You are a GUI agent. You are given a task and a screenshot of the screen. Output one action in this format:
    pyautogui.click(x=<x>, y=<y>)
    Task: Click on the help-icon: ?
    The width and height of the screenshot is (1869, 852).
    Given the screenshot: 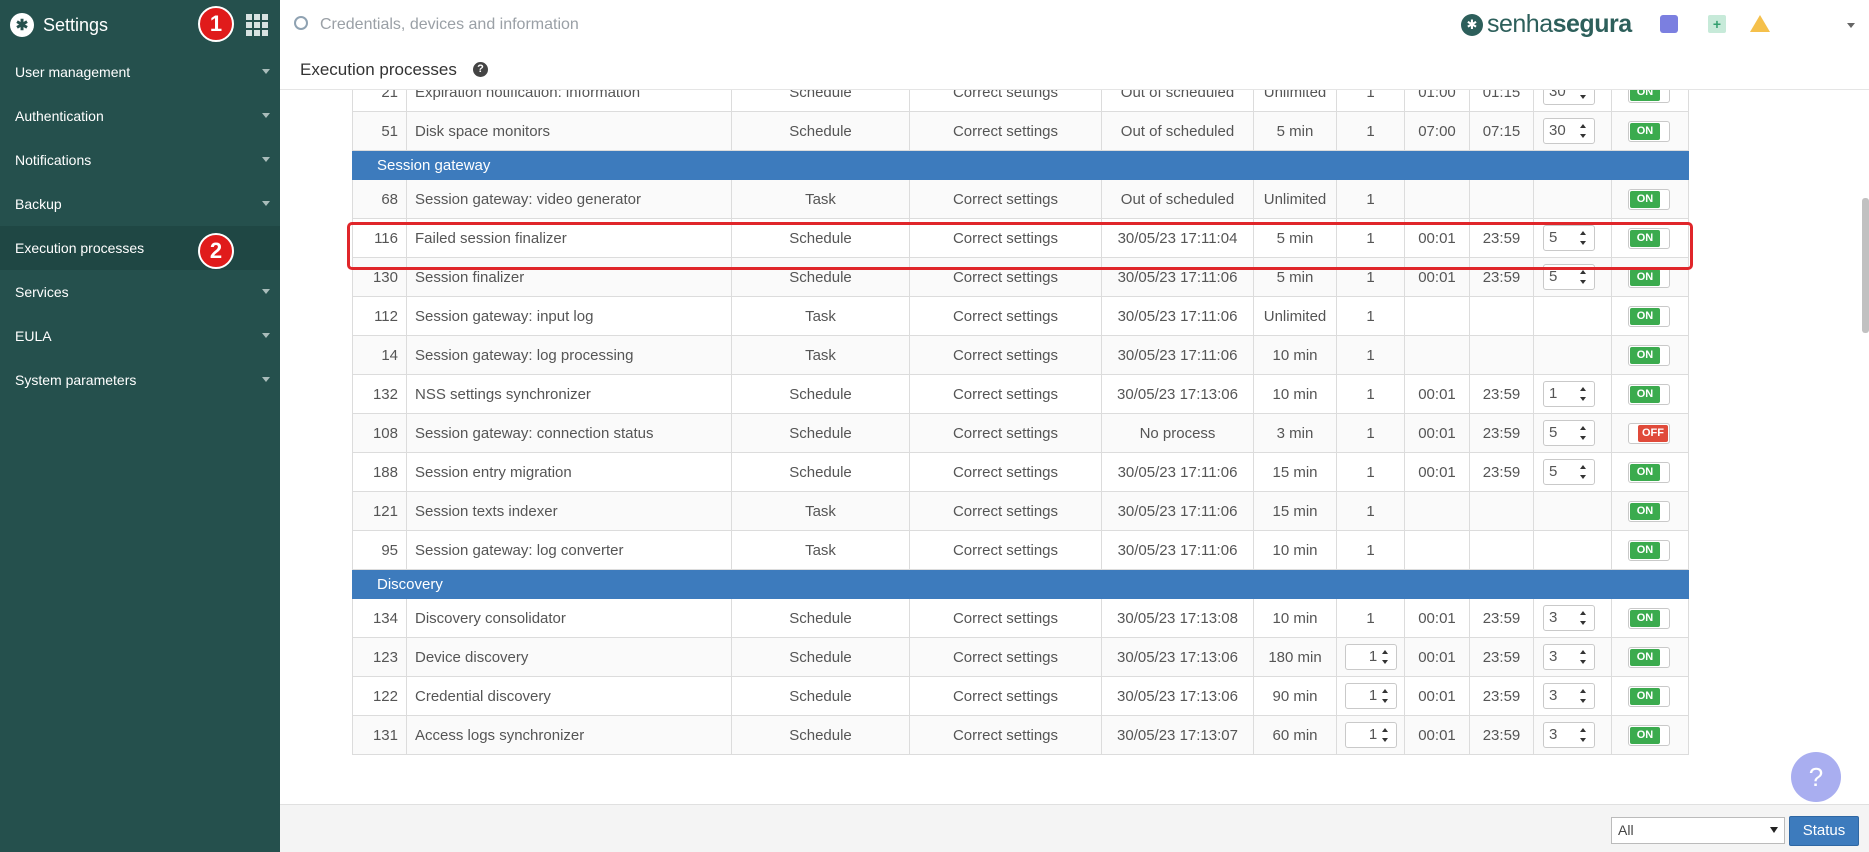 What is the action you would take?
    pyautogui.click(x=480, y=69)
    